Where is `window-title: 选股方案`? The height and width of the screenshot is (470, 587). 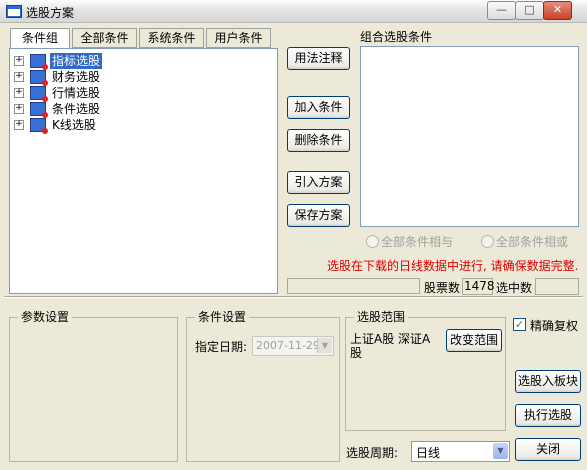
window-title: 选股方案 is located at coordinates (50, 13).